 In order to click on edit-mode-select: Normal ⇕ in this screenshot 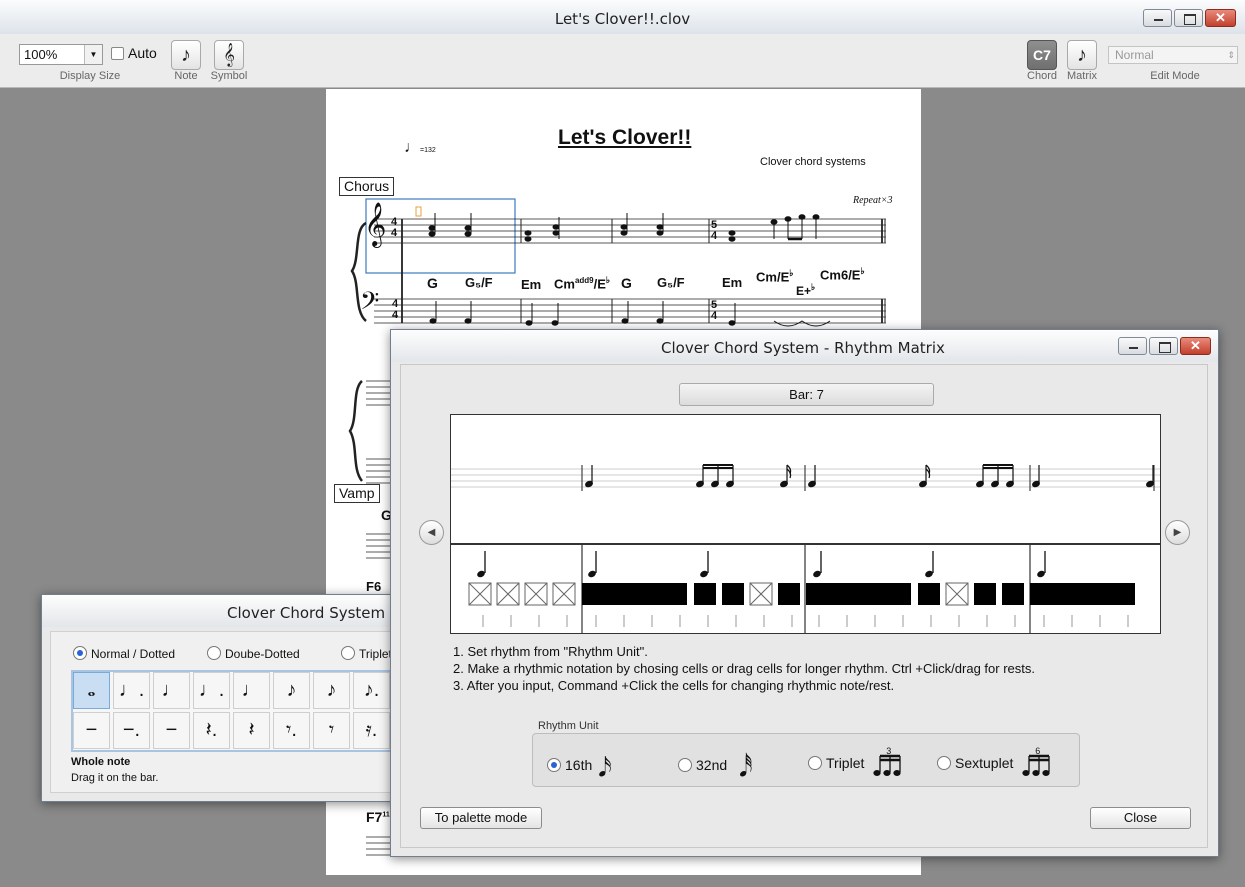, I will do `click(1173, 55)`.